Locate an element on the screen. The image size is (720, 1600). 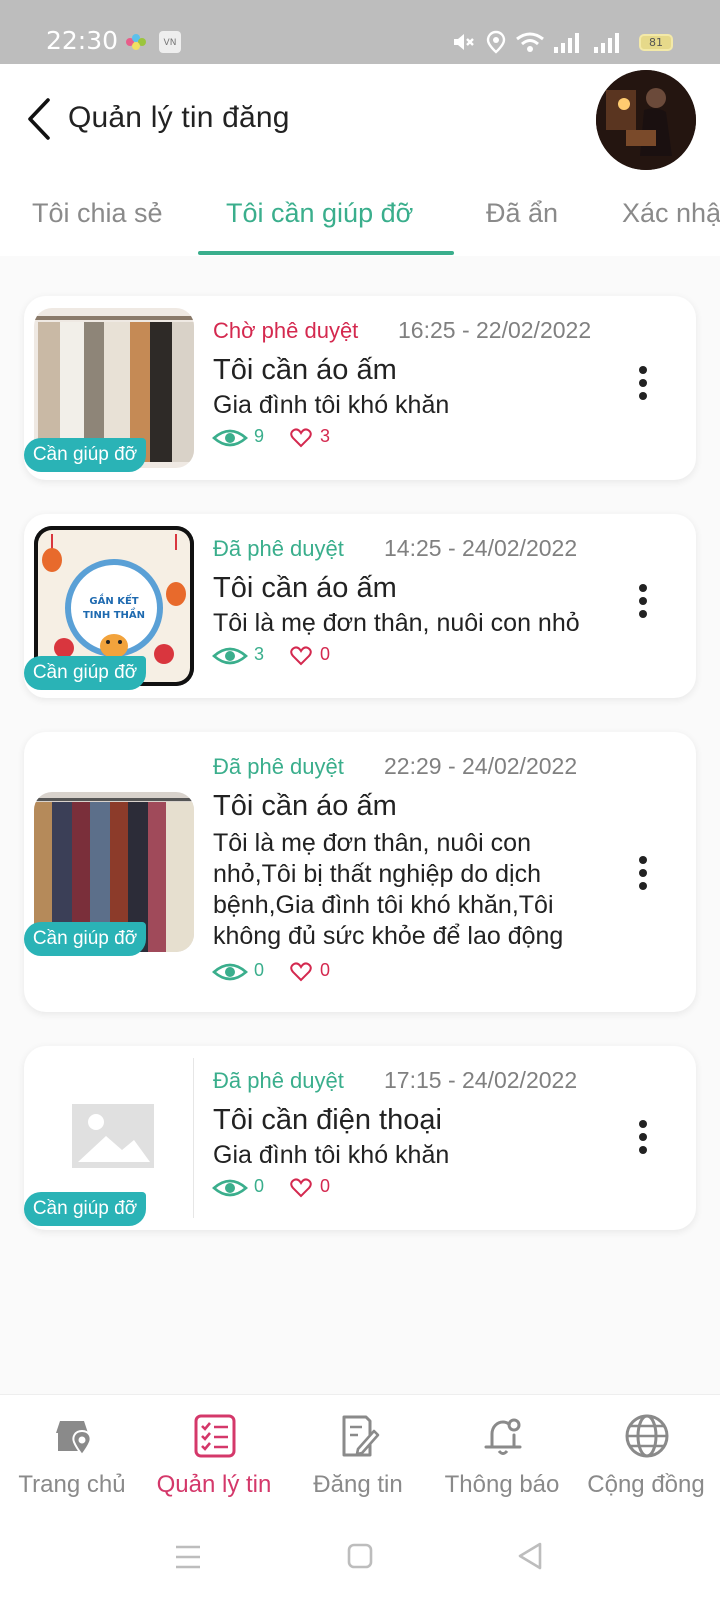
app-logo-icon is located at coordinates (136, 42).